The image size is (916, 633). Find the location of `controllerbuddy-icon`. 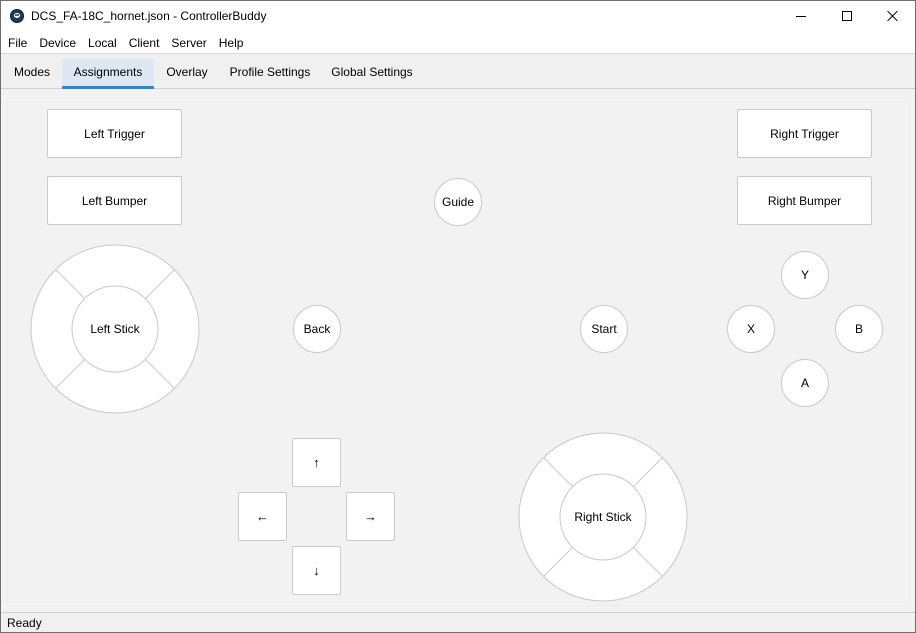

controllerbuddy-icon is located at coordinates (17, 16).